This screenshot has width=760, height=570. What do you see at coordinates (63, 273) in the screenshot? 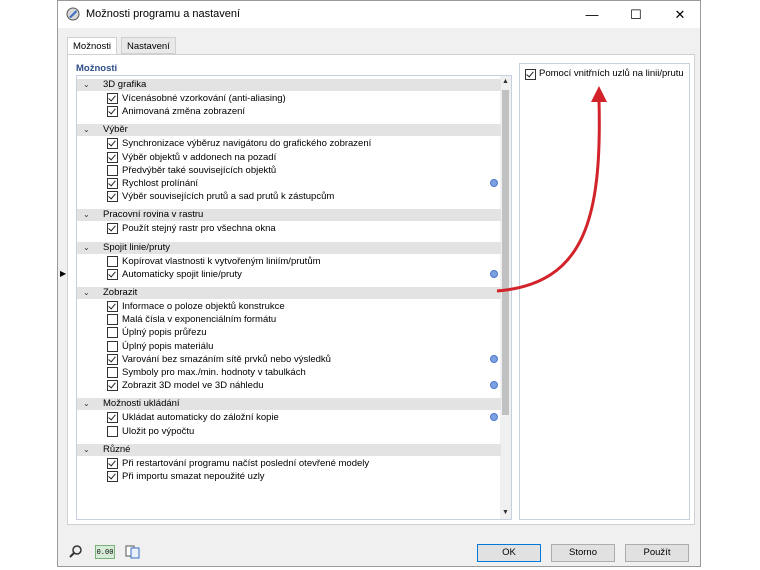
I see `current-row-pointer-icon: ▶` at bounding box center [63, 273].